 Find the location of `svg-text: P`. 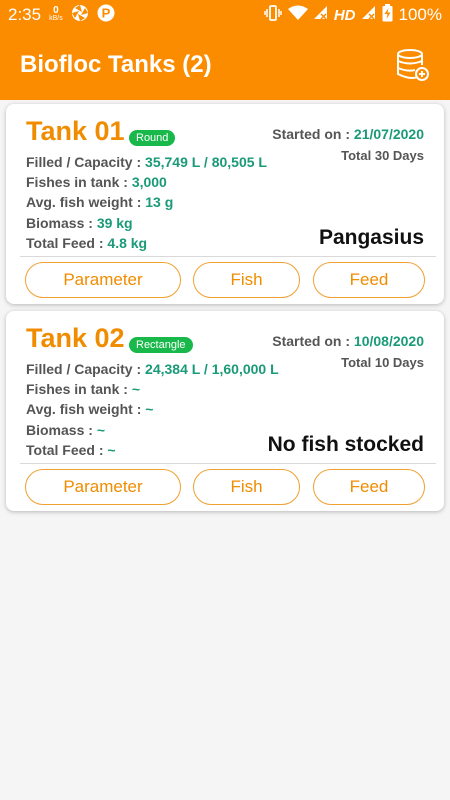

svg-text: P is located at coordinates (105, 12).